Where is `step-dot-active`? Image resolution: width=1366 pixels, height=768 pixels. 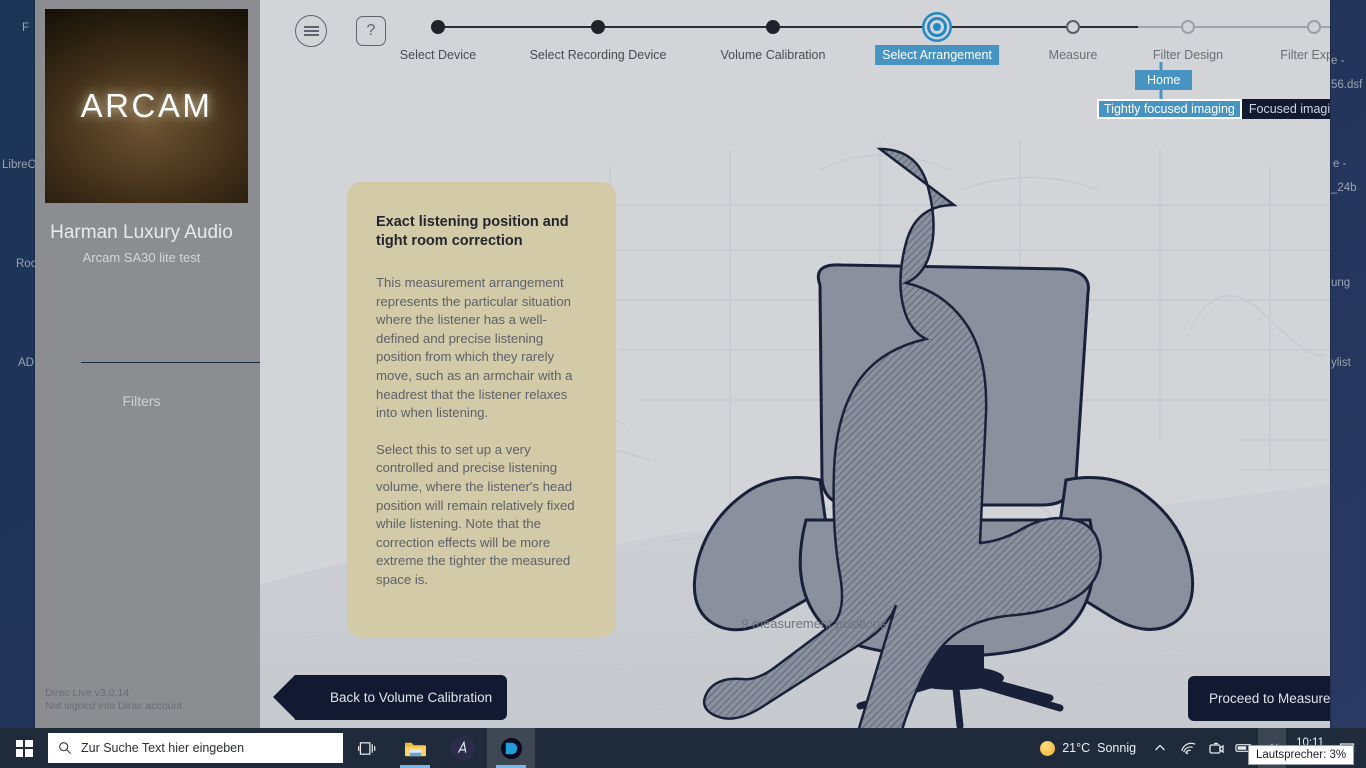 step-dot-active is located at coordinates (937, 27).